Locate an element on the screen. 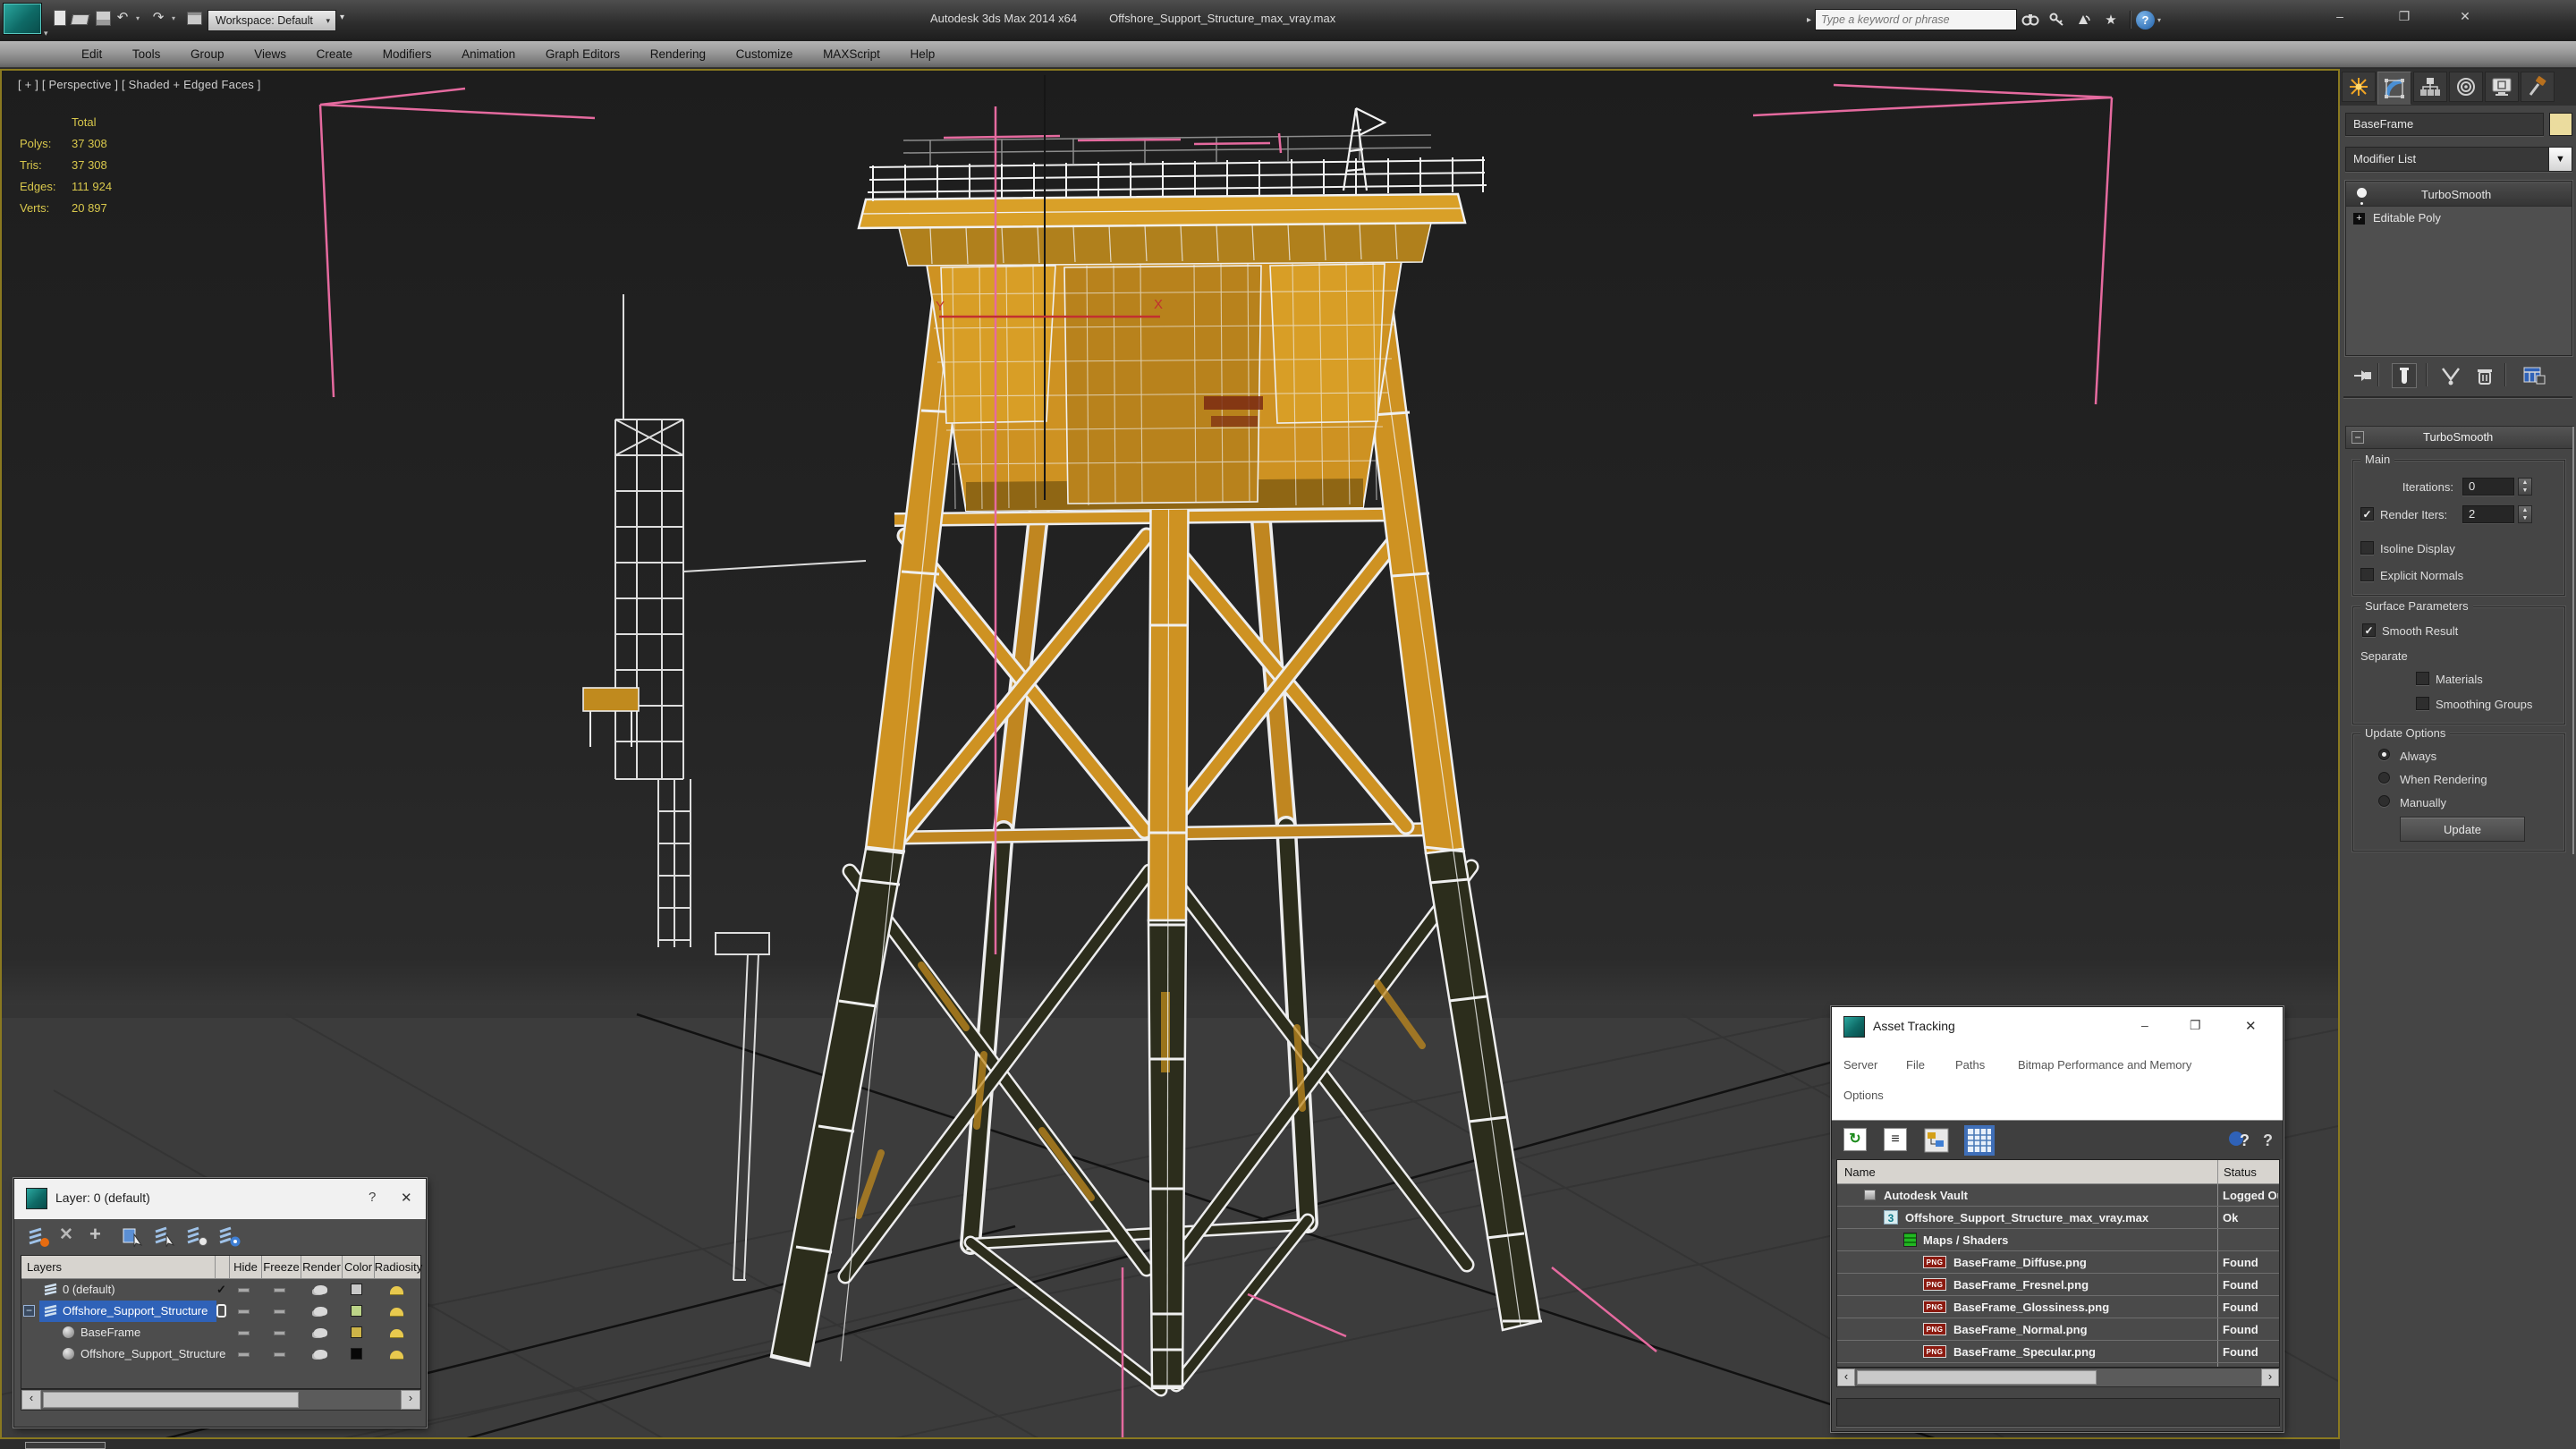 Image resolution: width=2576 pixels, height=1449 pixels. iterations-spinner: ▲ ▼ is located at coordinates (2525, 487).